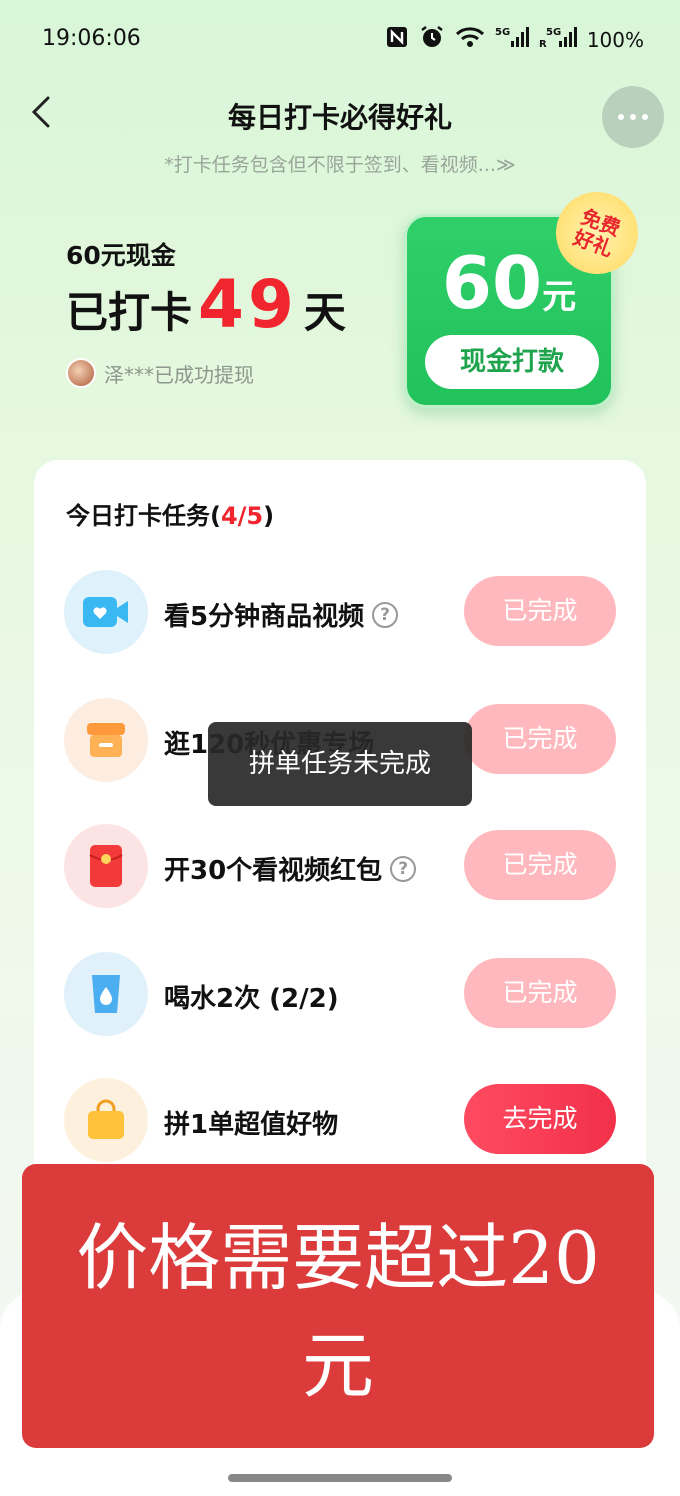 This screenshot has width=680, height=1496. Describe the element at coordinates (338, 1312) in the screenshot. I see `banner-text: 价格需要超过20元` at that location.